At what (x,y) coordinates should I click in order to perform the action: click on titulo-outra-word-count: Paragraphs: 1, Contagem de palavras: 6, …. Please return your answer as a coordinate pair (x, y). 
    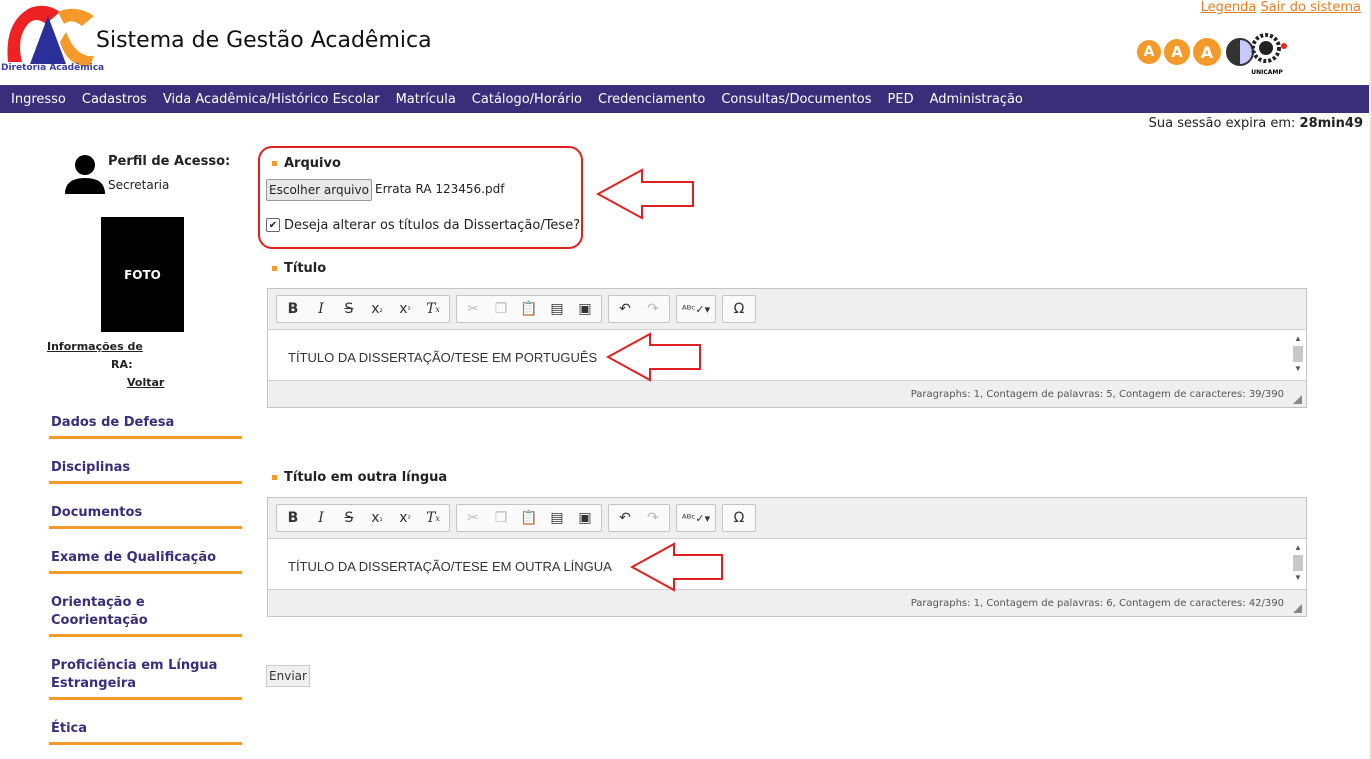
    Looking at the image, I should click on (1097, 603).